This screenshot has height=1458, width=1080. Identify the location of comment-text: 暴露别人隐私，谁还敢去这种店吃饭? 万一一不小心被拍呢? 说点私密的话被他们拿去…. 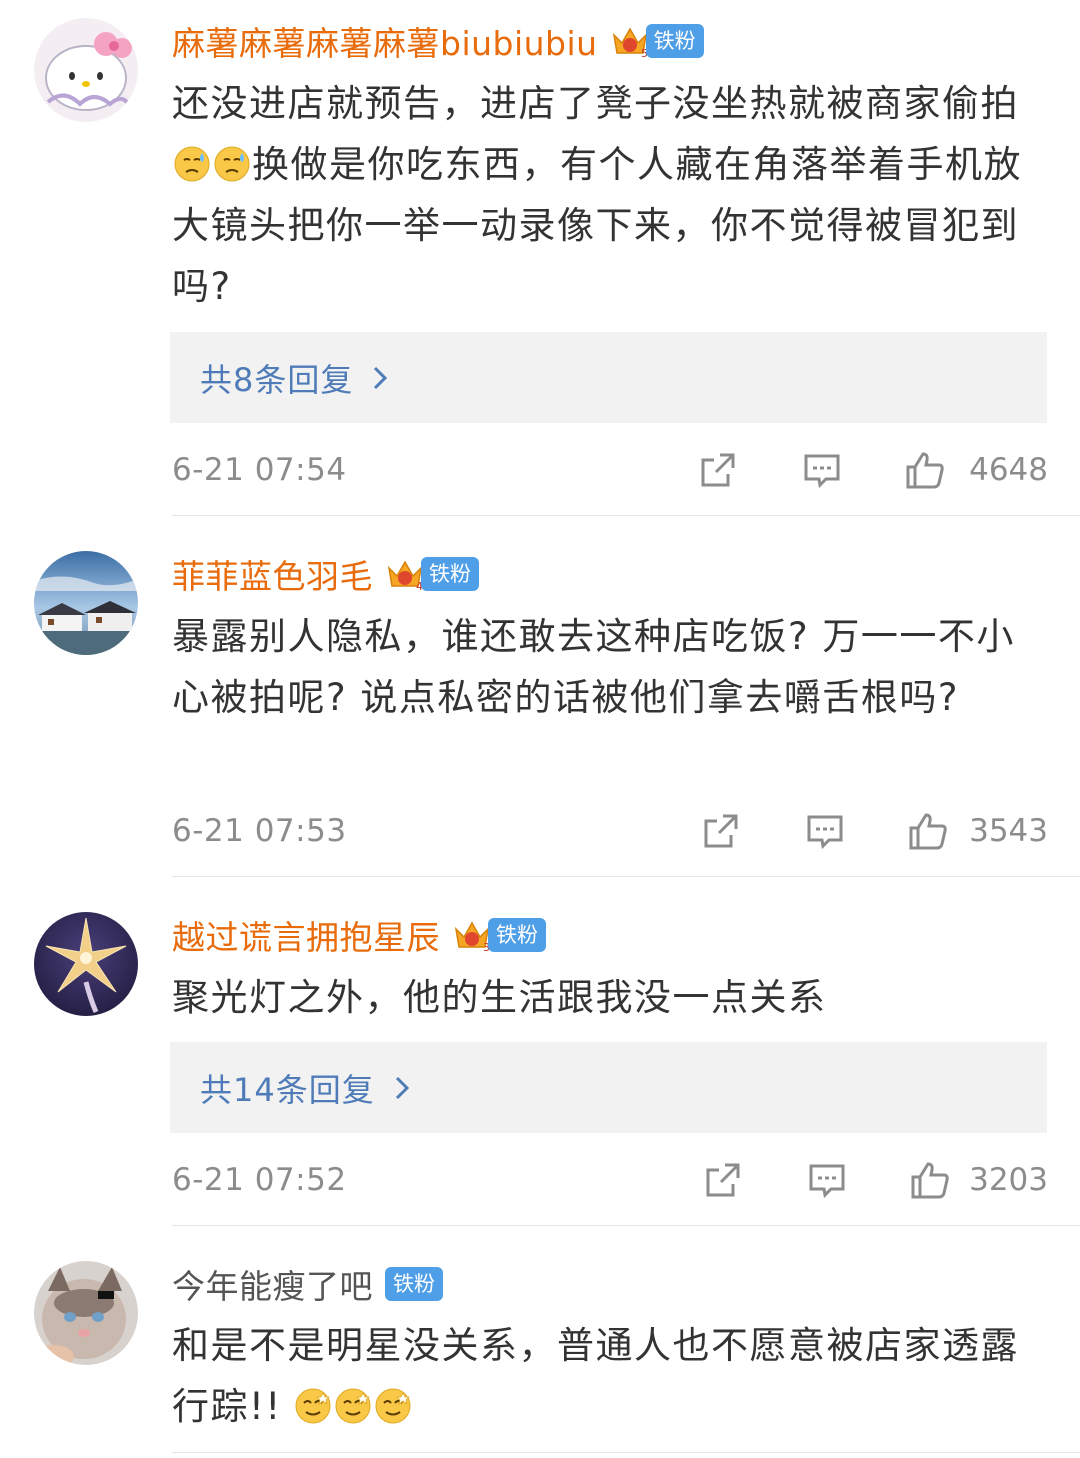
(593, 667).